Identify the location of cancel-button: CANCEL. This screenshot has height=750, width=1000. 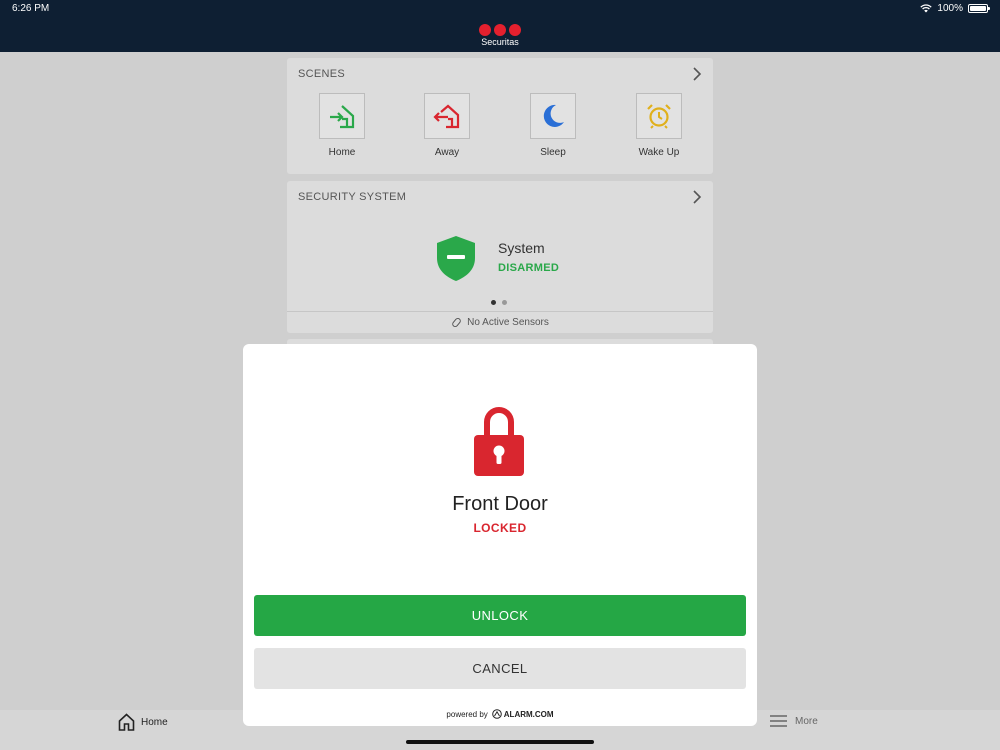
(500, 668).